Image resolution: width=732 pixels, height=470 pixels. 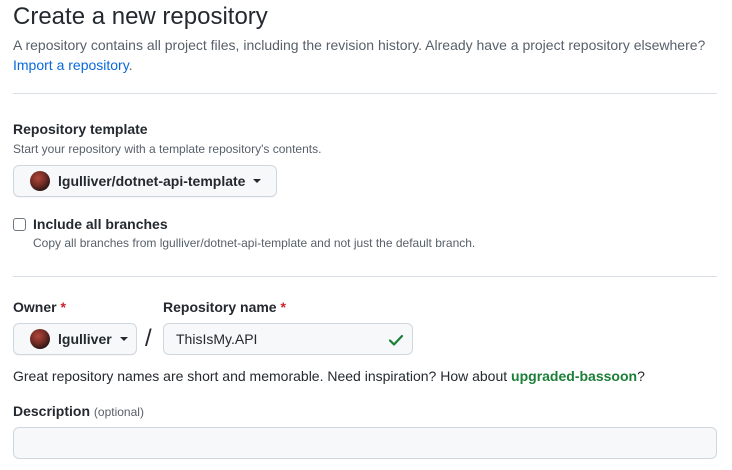 What do you see at coordinates (217, 339) in the screenshot?
I see `repo-name-value: ThisIsMy.API` at bounding box center [217, 339].